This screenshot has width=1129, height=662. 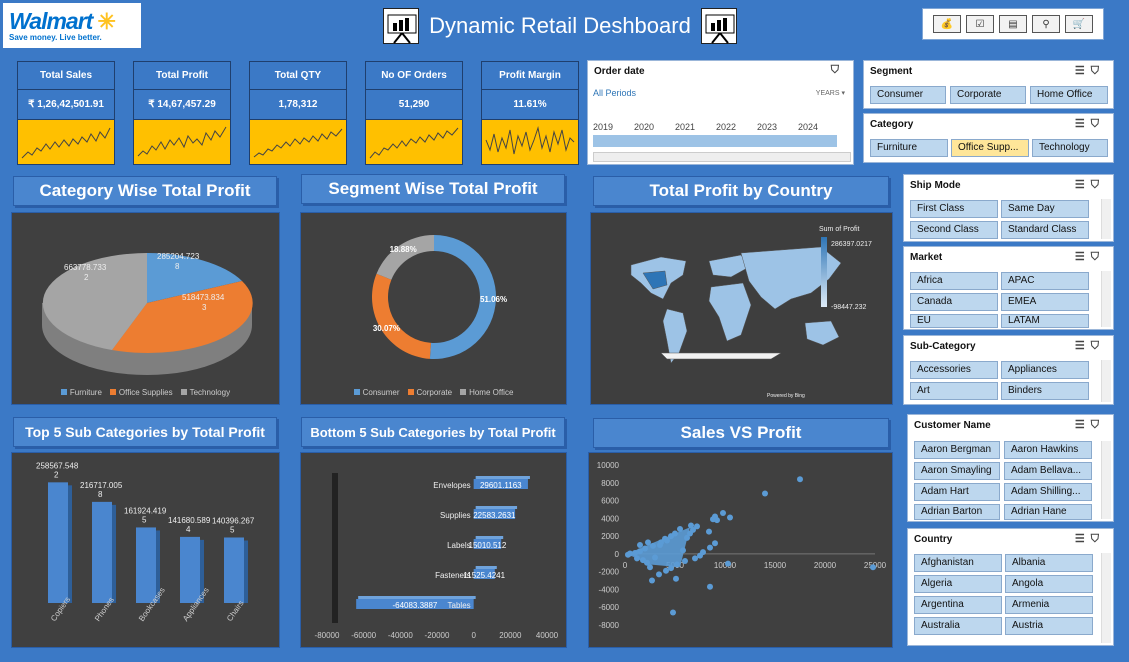 I want to click on category-label: Envelopes, so click(x=451, y=485).